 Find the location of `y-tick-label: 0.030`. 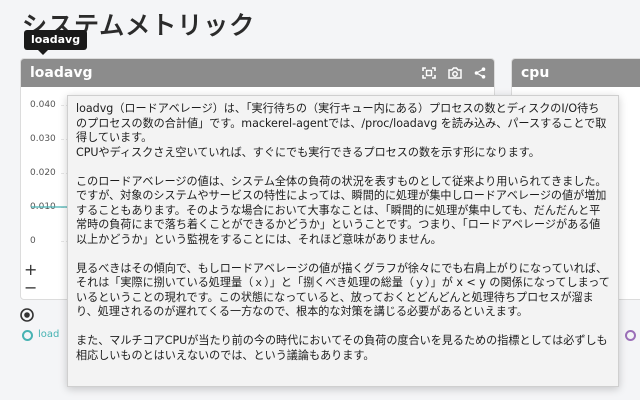

y-tick-label: 0.030 is located at coordinates (43, 139).